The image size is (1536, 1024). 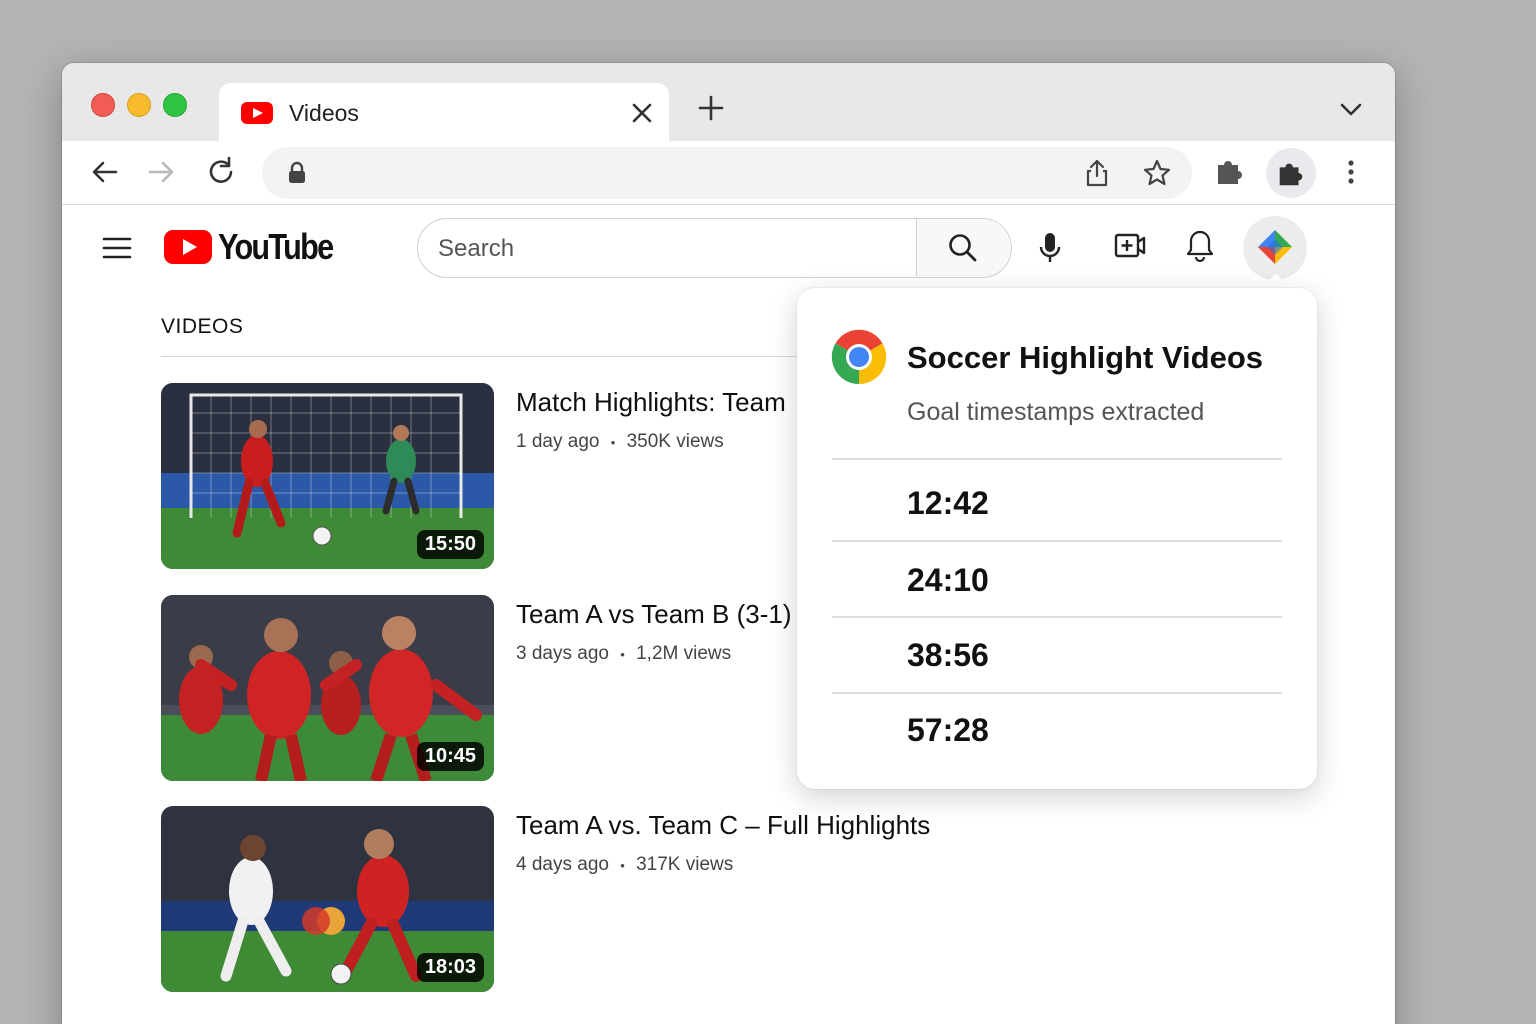 What do you see at coordinates (257, 113) in the screenshot?
I see `youtube-favicon-icon` at bounding box center [257, 113].